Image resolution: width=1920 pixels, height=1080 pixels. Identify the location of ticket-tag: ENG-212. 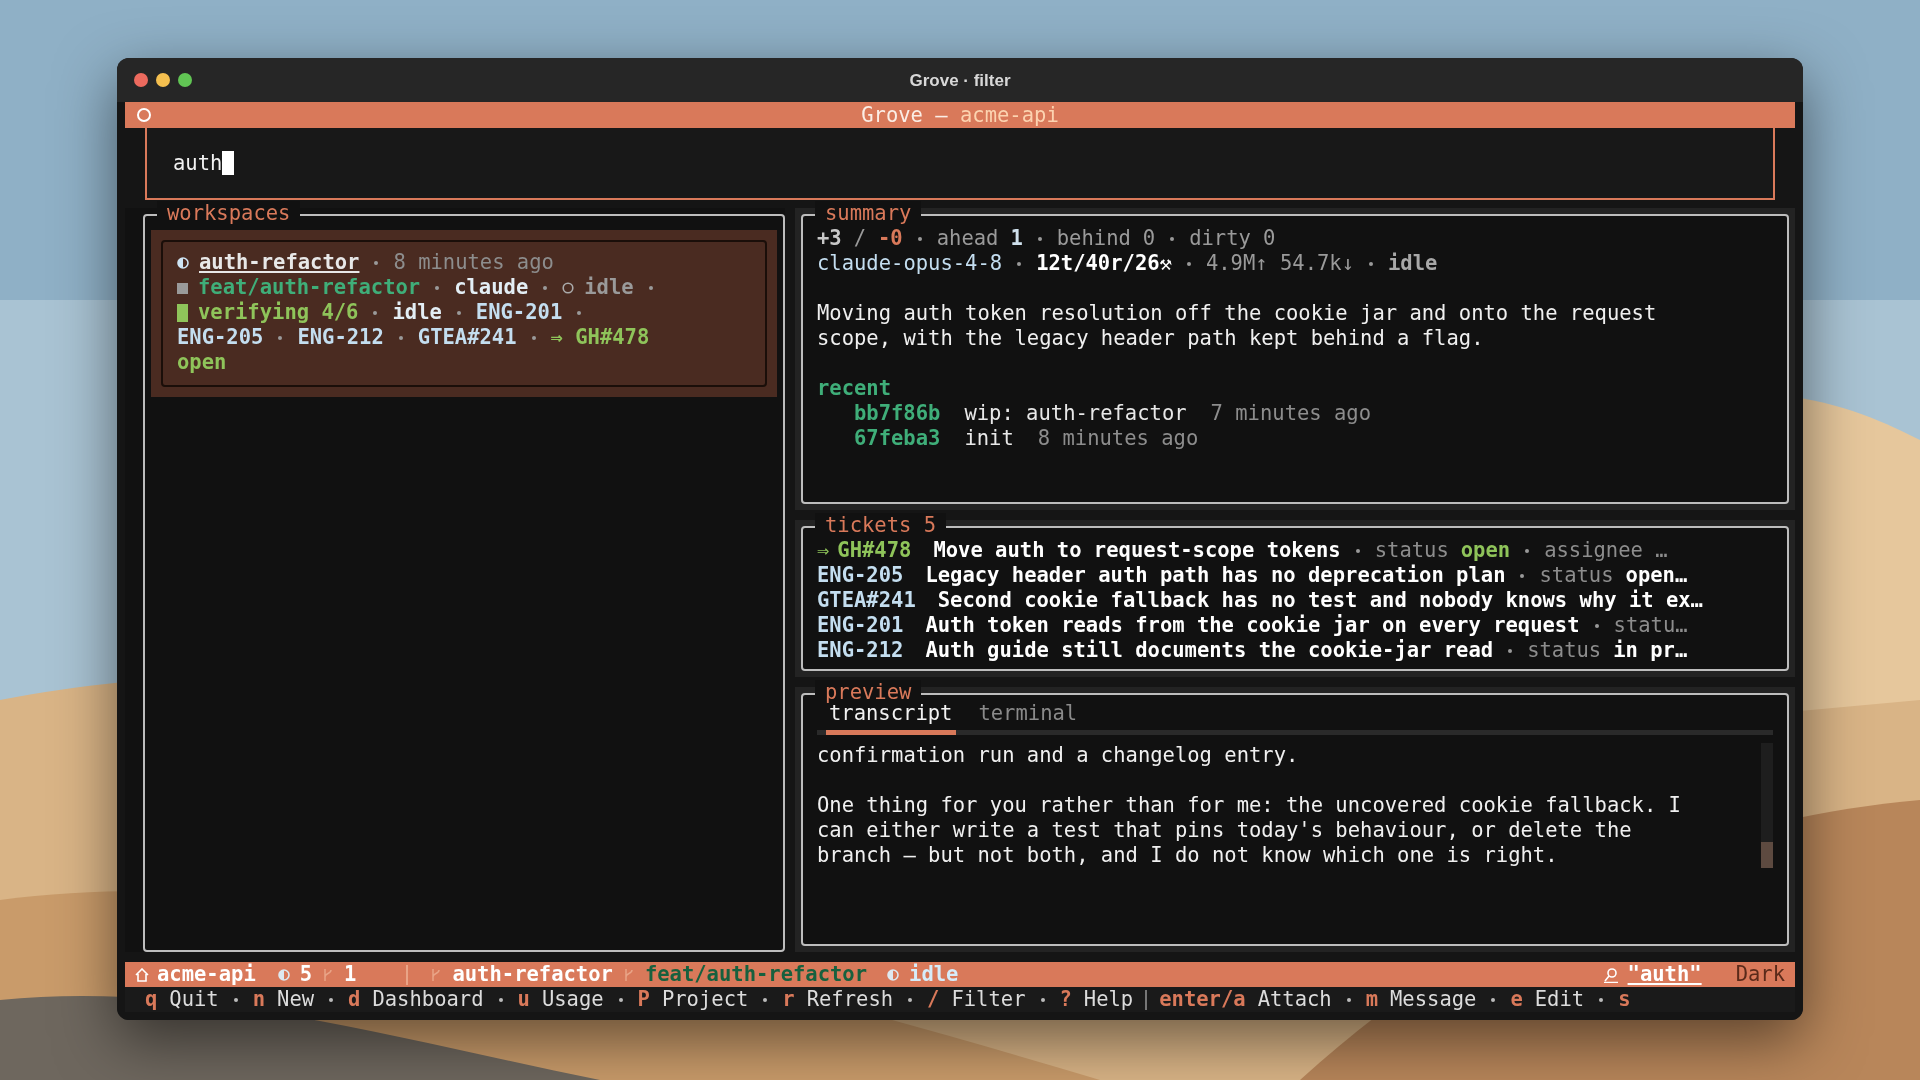
(340, 337).